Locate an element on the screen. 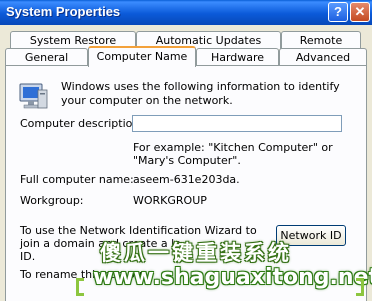  close-icon: ✕ is located at coordinates (360, 11).